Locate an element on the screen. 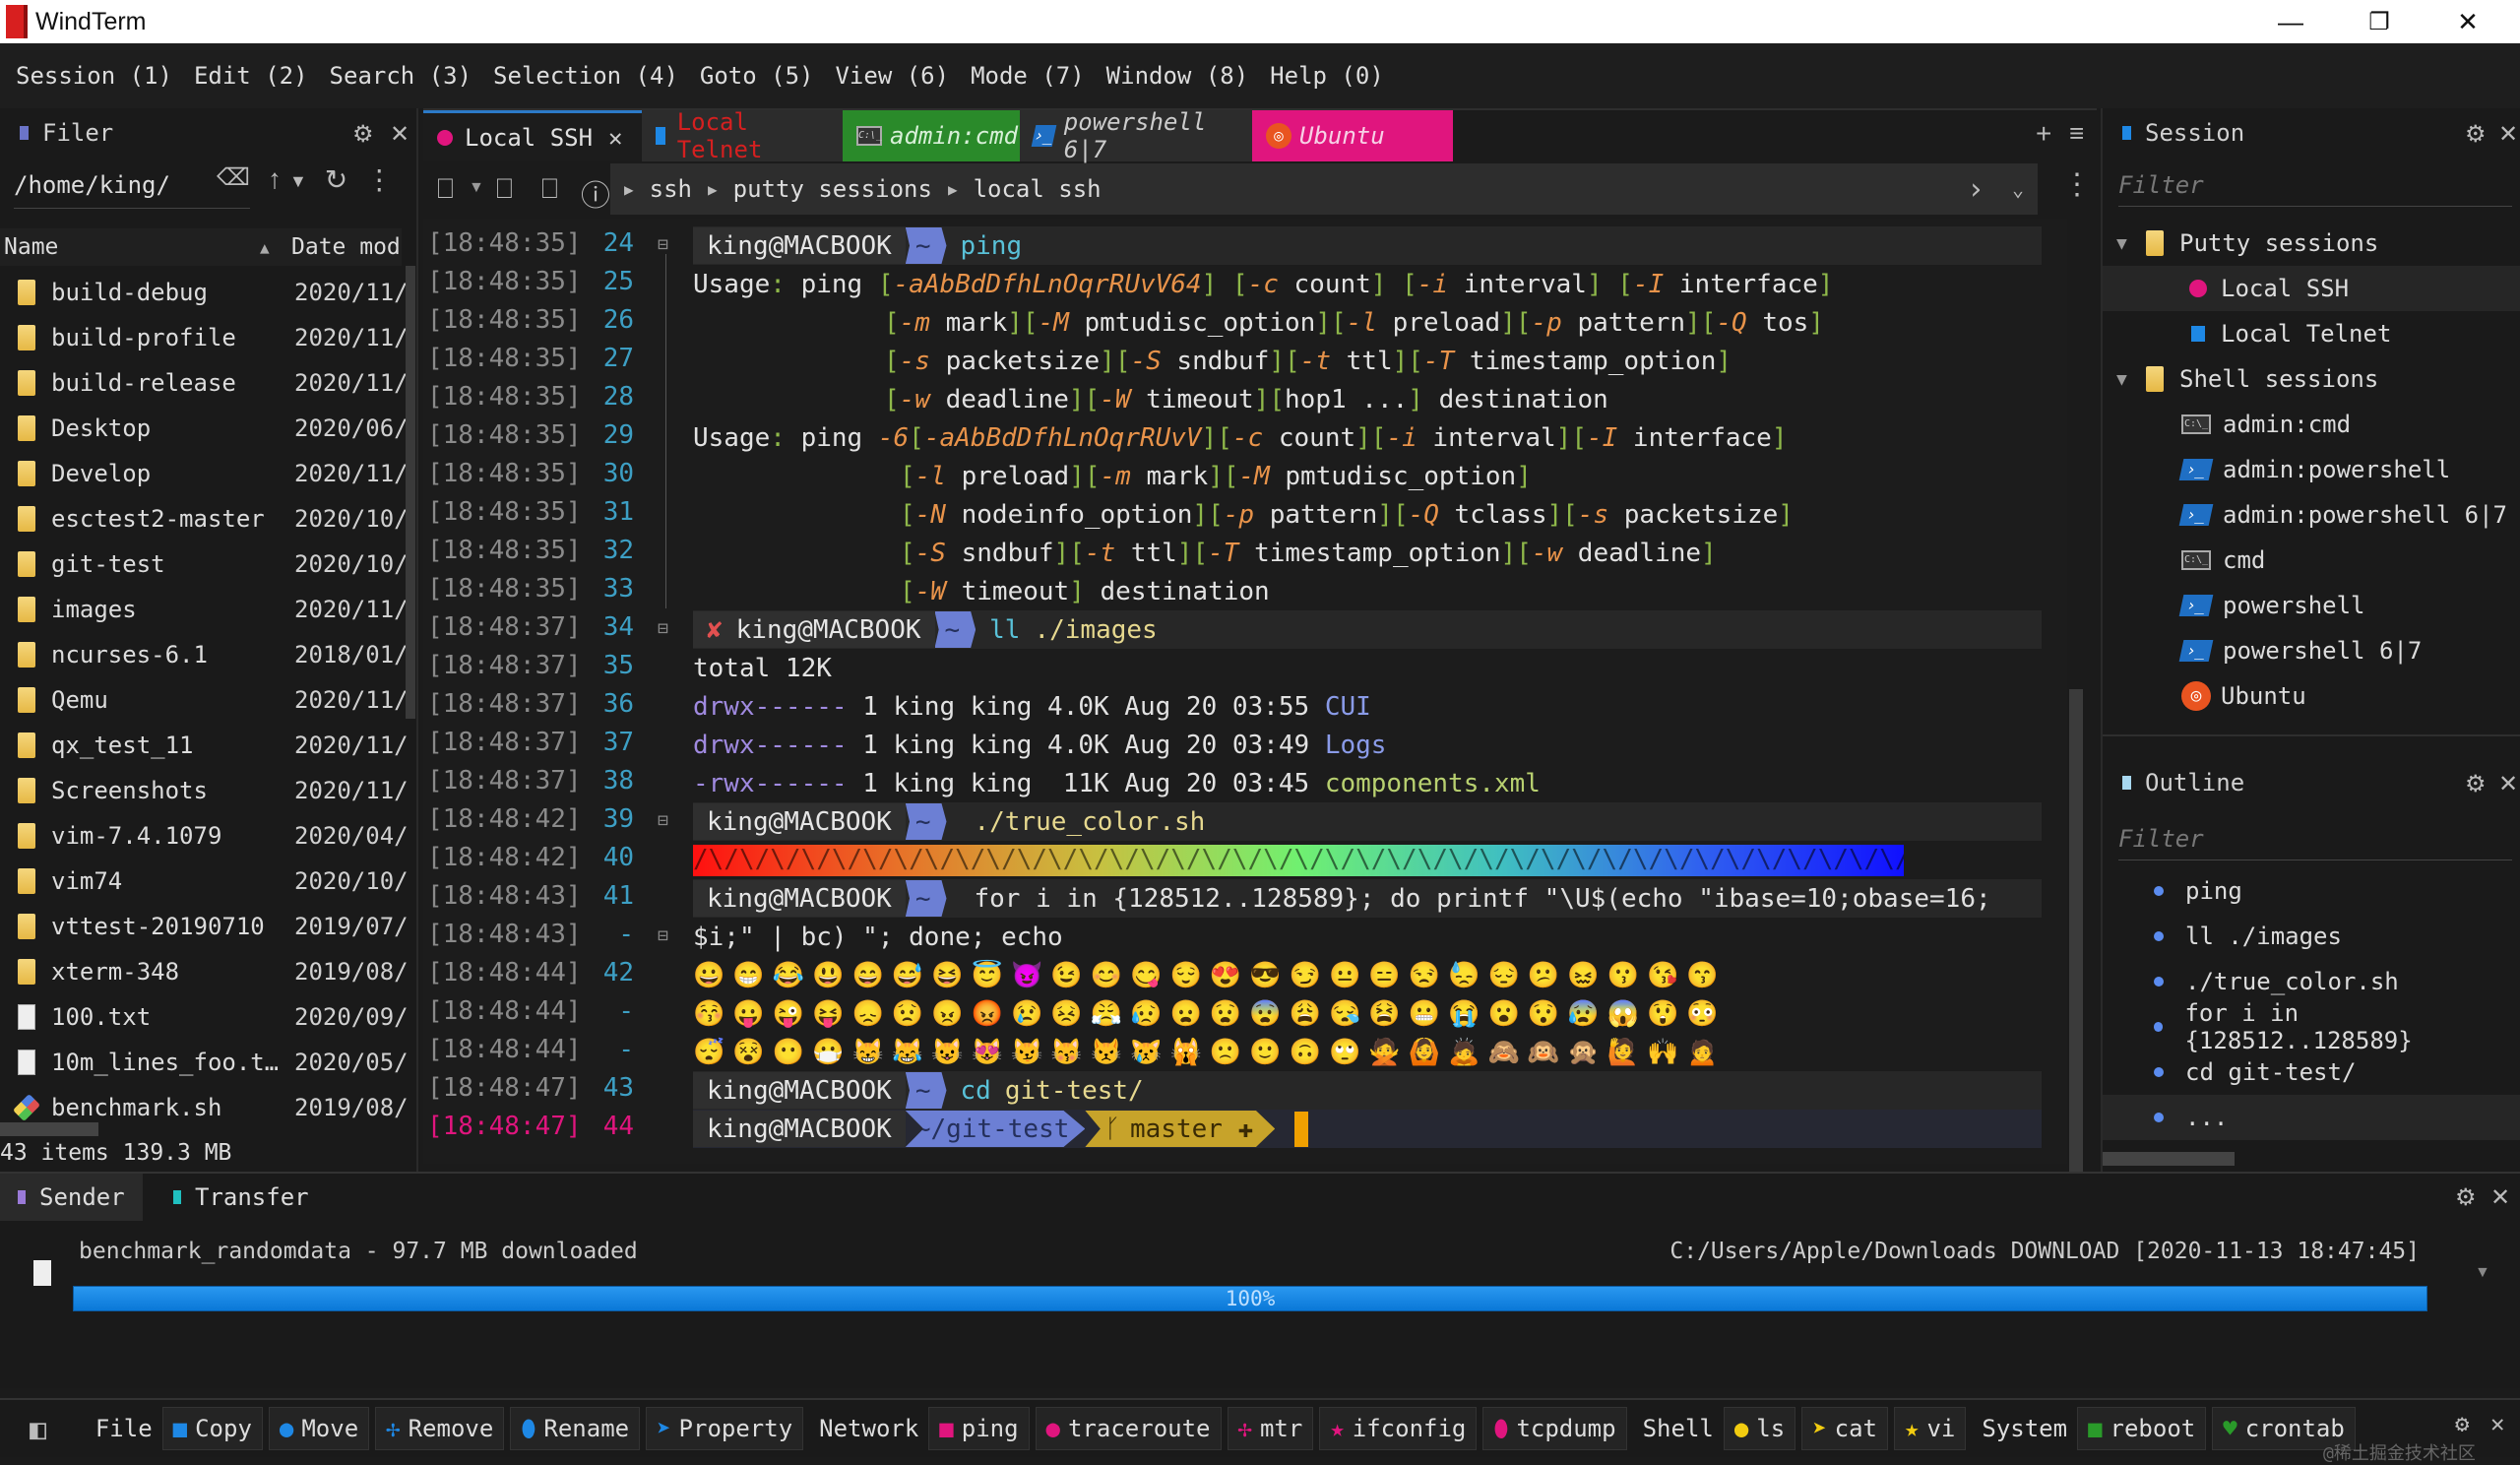 Image resolution: width=2520 pixels, height=1465 pixels. menu-goto: Goto (5) is located at coordinates (757, 76).